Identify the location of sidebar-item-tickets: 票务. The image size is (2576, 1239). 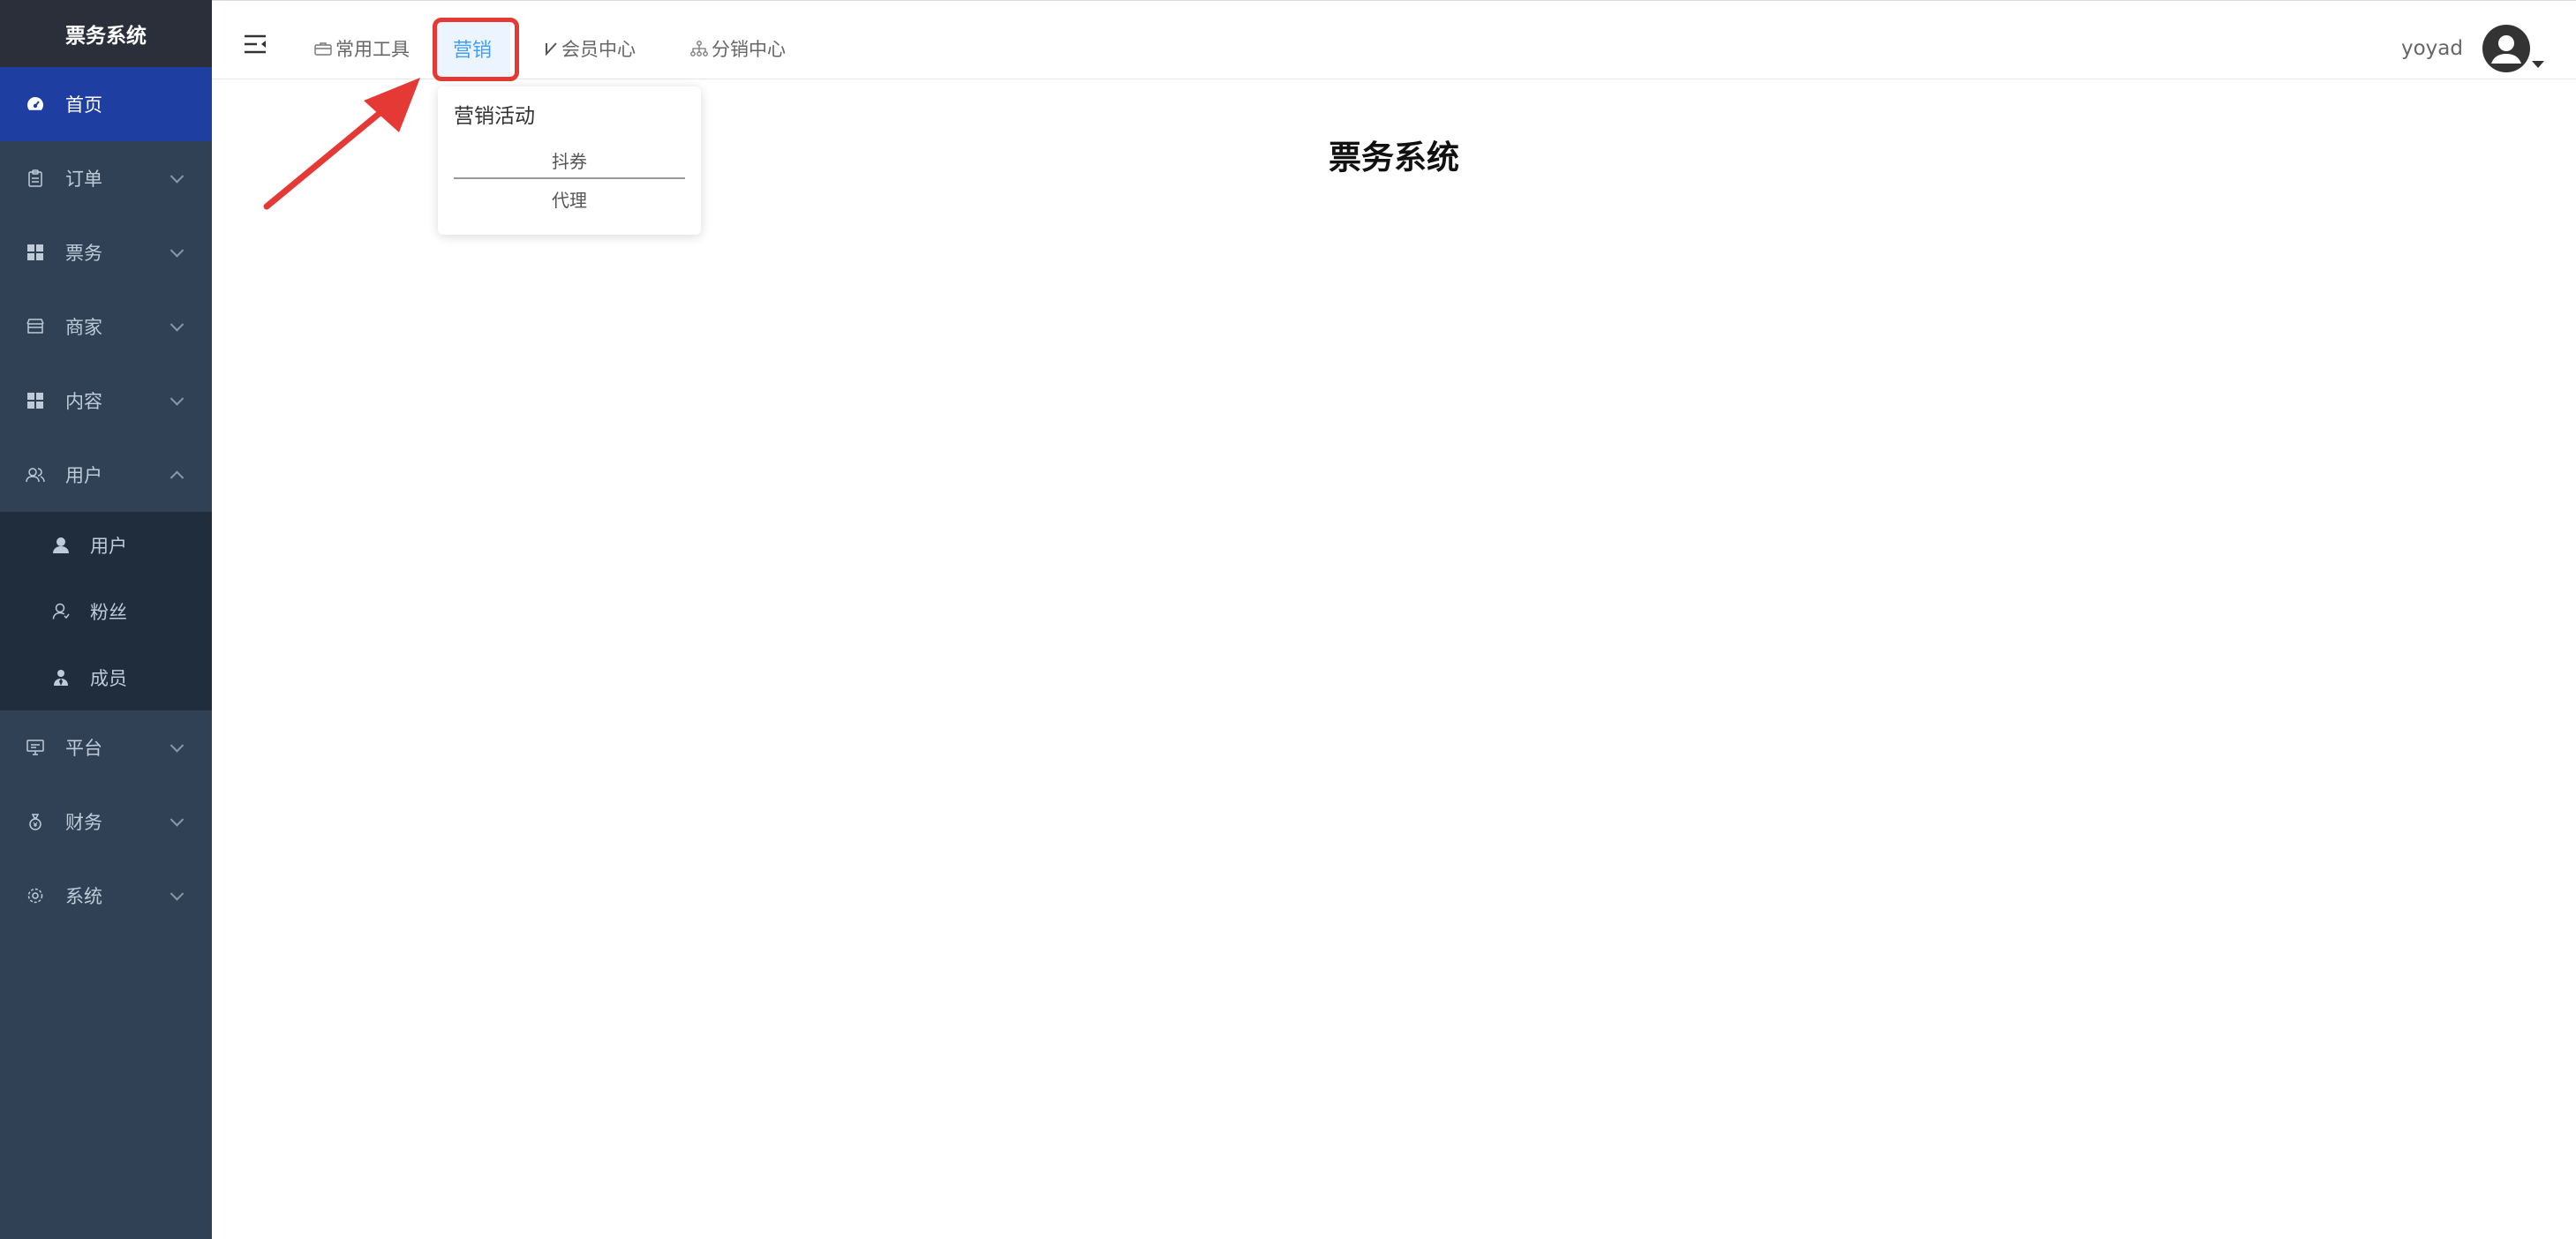
(106, 252).